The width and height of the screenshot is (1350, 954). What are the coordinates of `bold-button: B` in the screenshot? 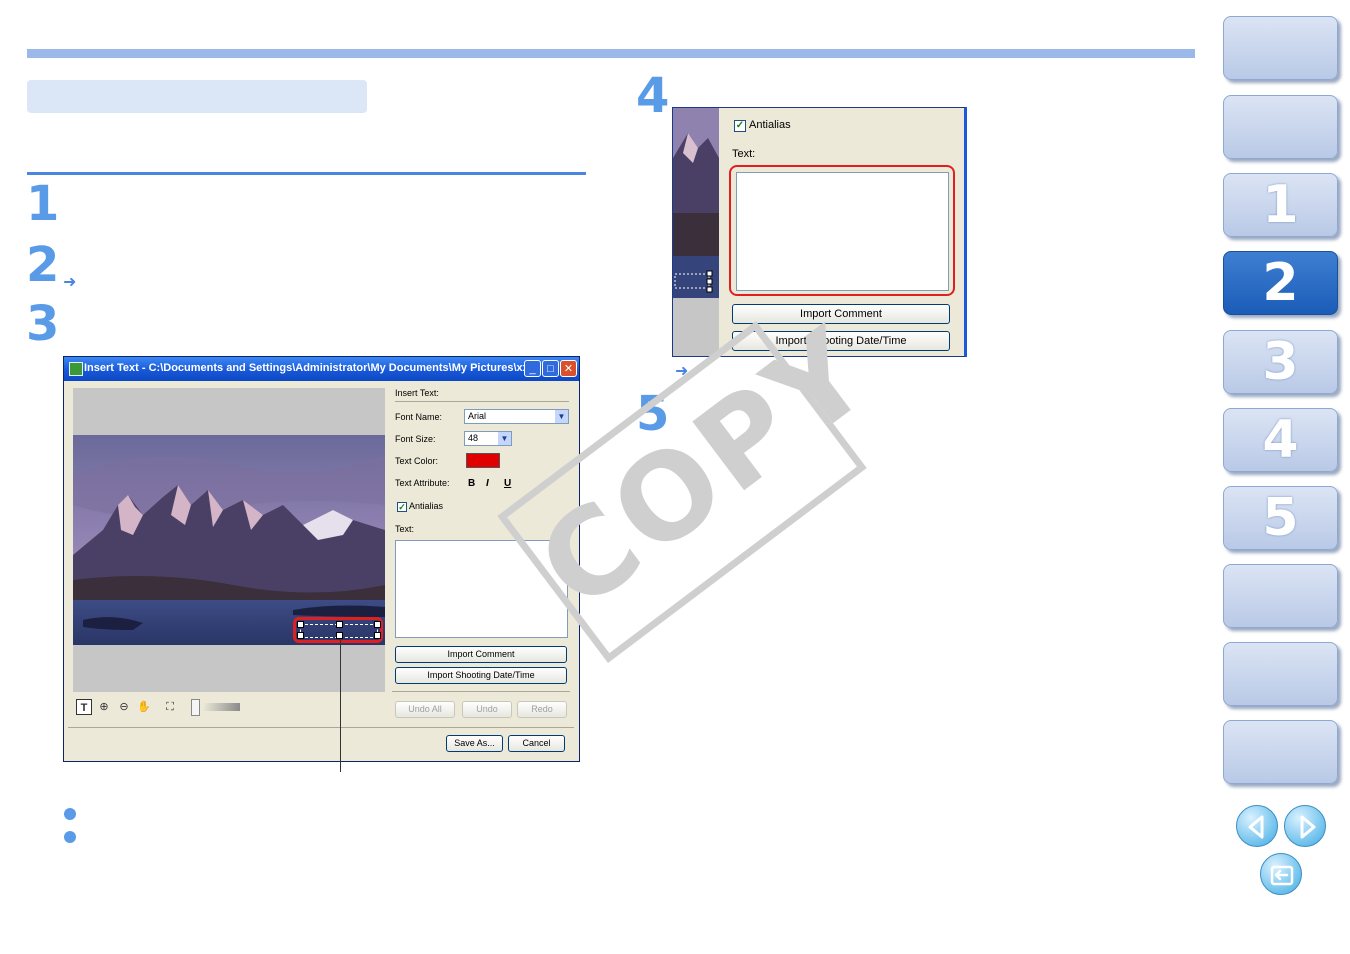 It's located at (477, 483).